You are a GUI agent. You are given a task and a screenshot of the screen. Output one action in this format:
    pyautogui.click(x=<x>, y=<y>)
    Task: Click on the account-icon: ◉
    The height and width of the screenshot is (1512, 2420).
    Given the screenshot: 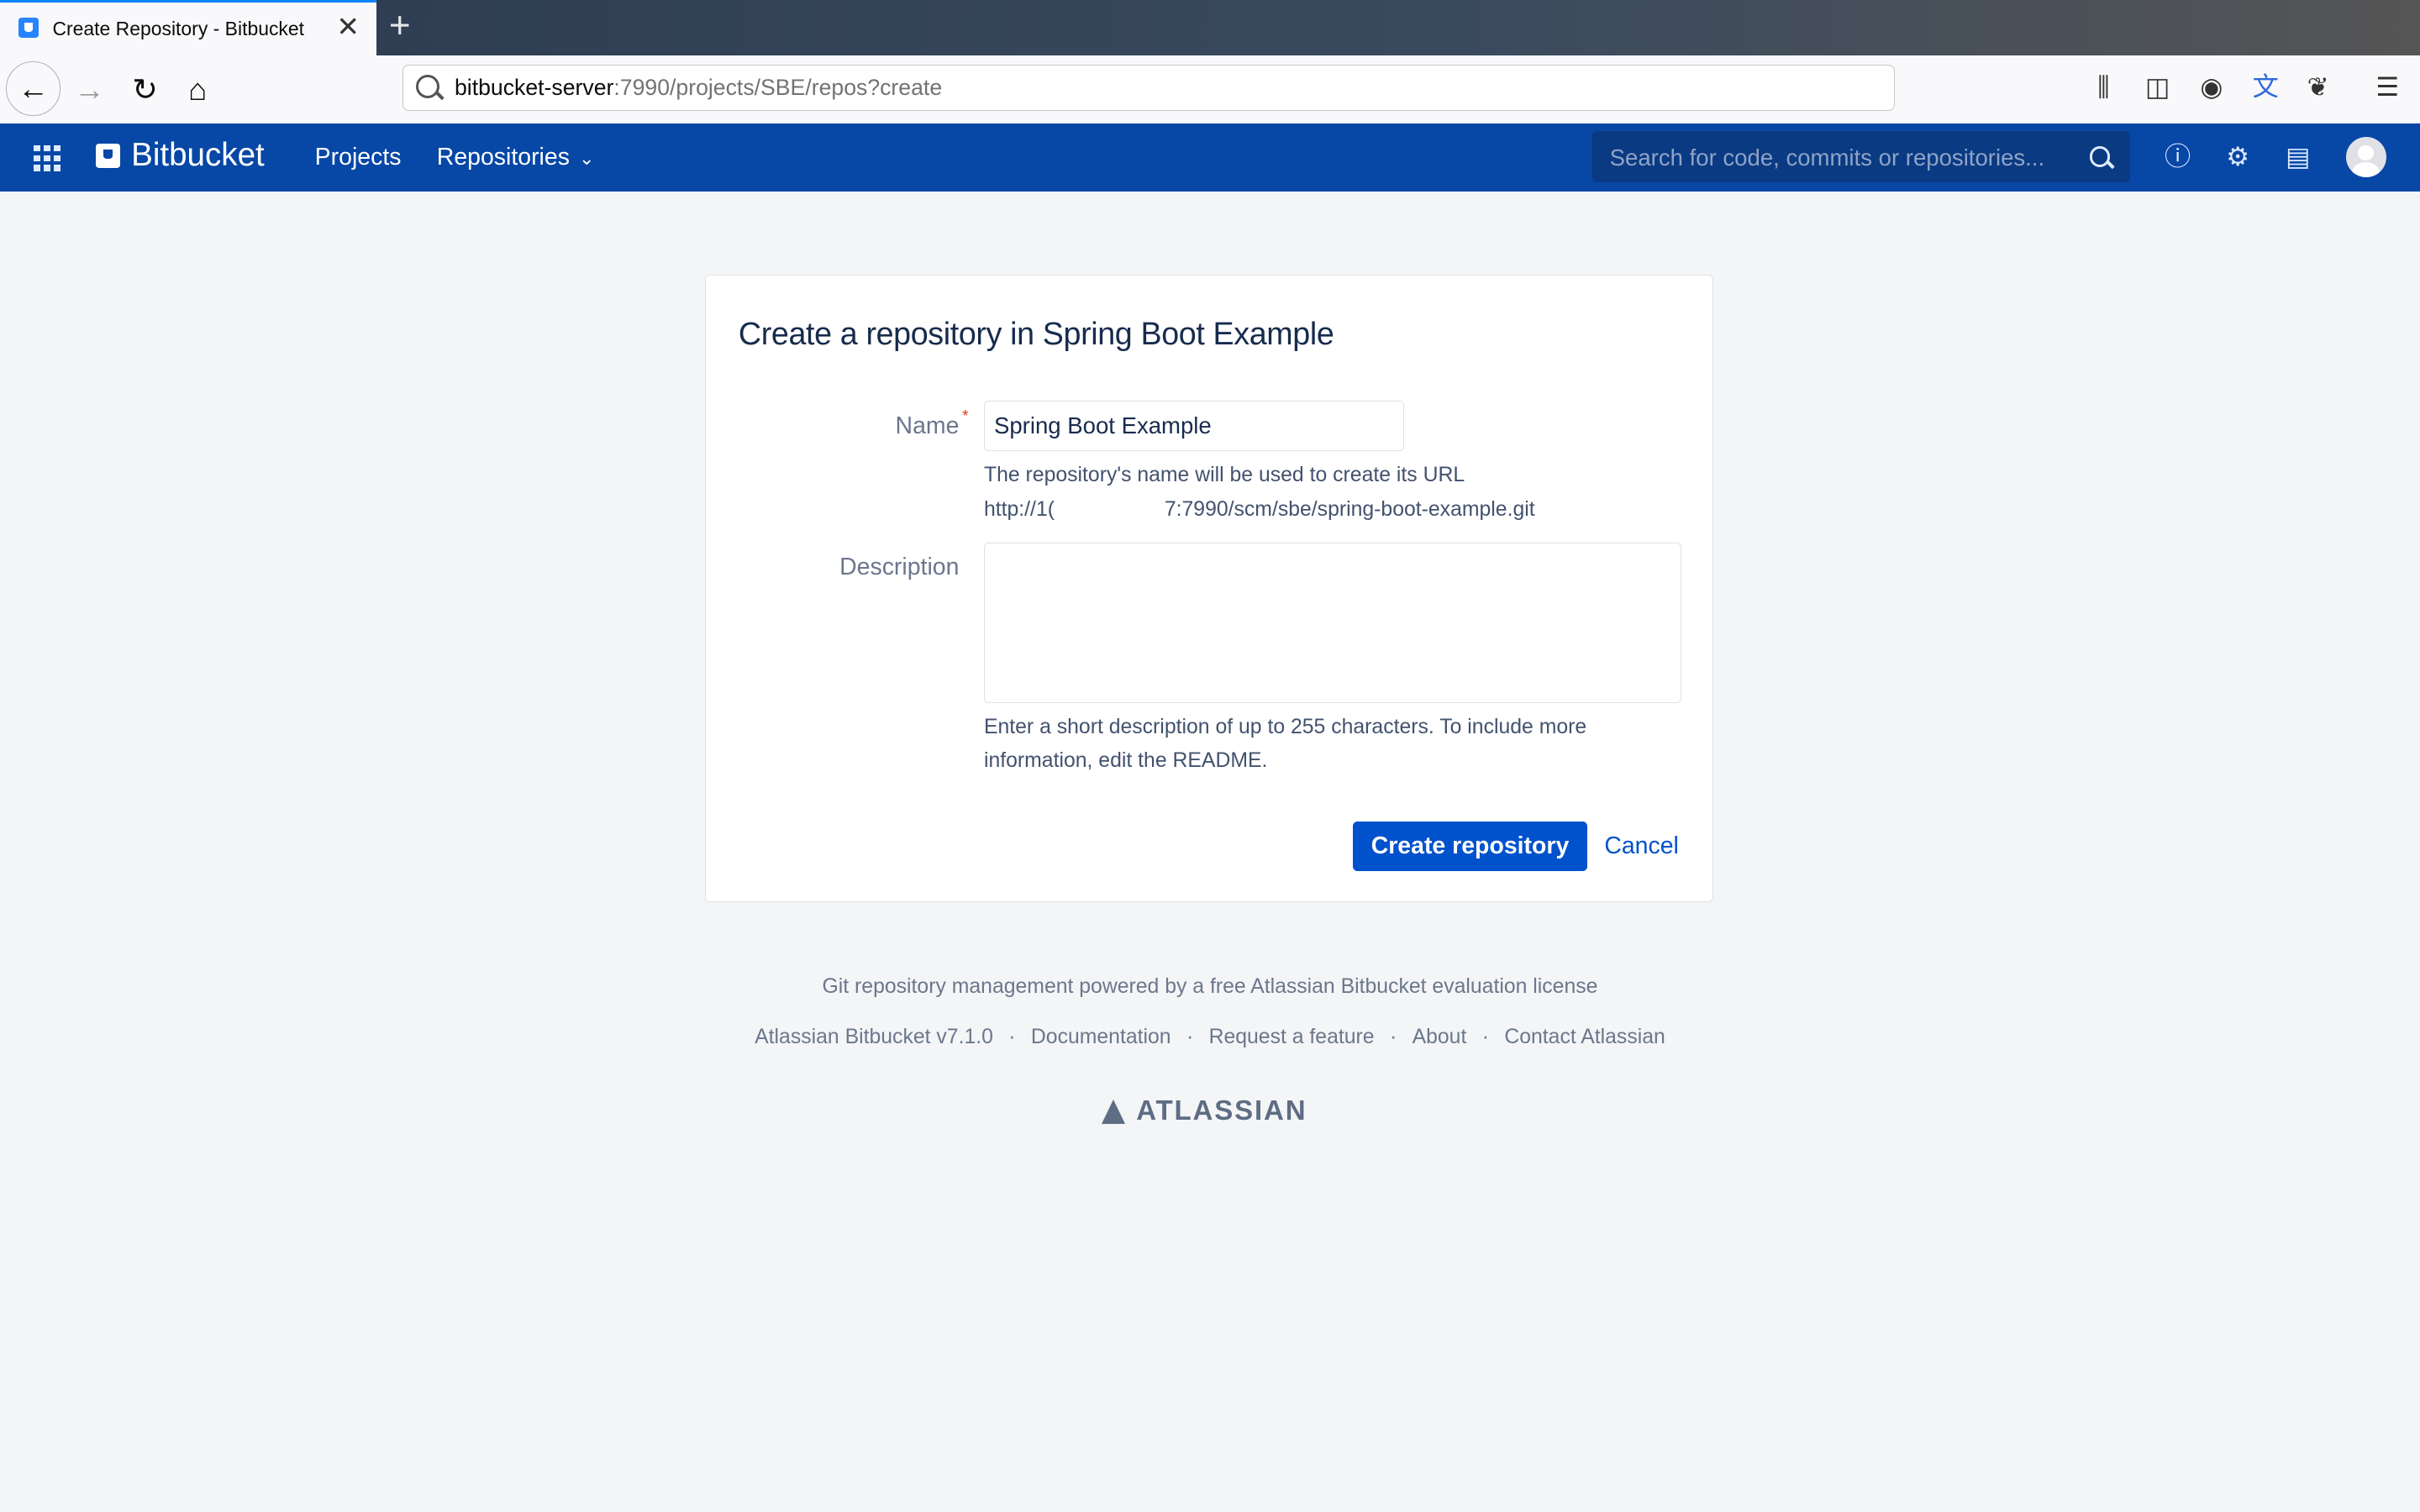 What is the action you would take?
    pyautogui.click(x=2211, y=87)
    